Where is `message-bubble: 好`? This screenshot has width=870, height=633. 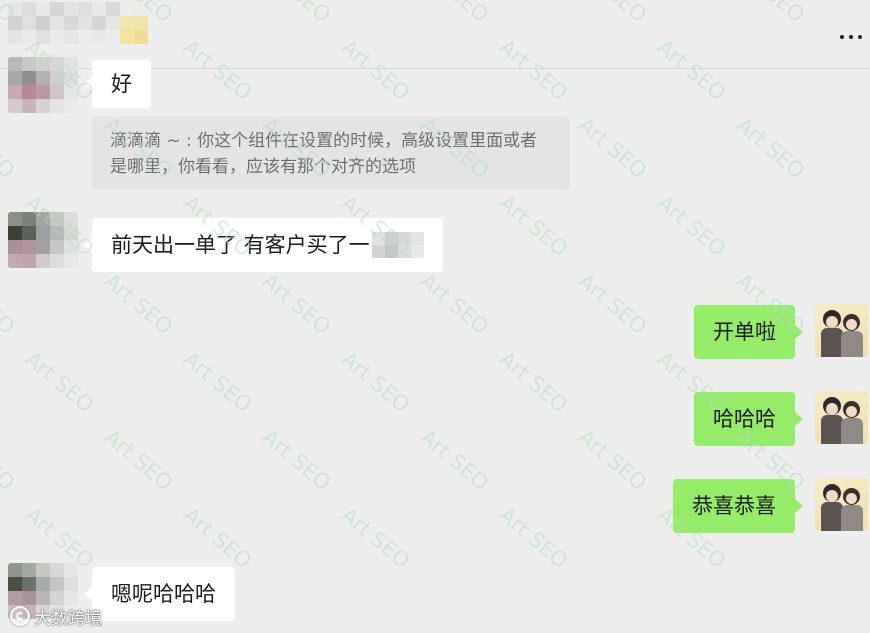
message-bubble: 好 is located at coordinates (117, 84).